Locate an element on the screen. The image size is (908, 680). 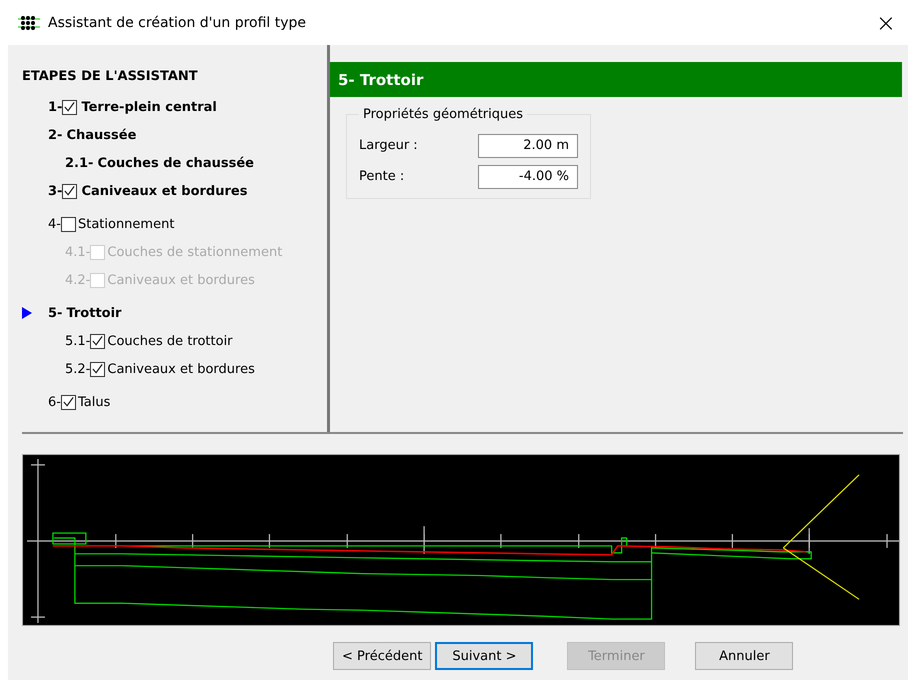
input-field: 2.00 m is located at coordinates (528, 146).